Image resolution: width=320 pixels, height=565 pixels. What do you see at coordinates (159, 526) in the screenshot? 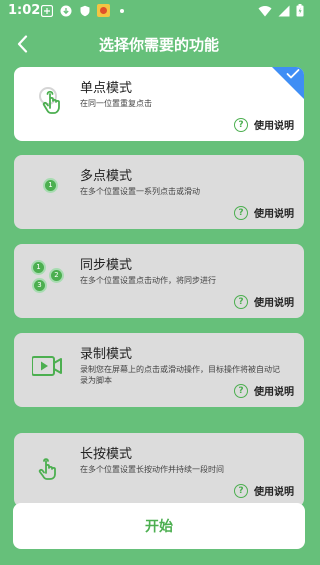
I see `start-button: 开始` at bounding box center [159, 526].